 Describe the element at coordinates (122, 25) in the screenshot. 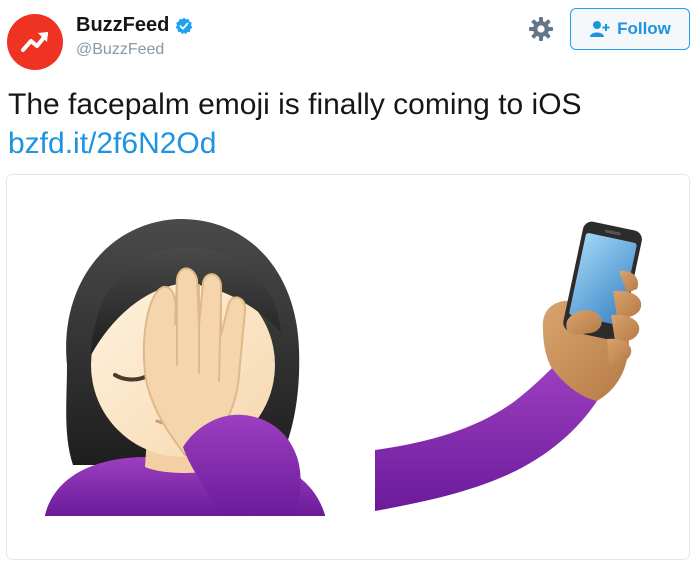

I see `display-name-text: BuzzFeed` at that location.